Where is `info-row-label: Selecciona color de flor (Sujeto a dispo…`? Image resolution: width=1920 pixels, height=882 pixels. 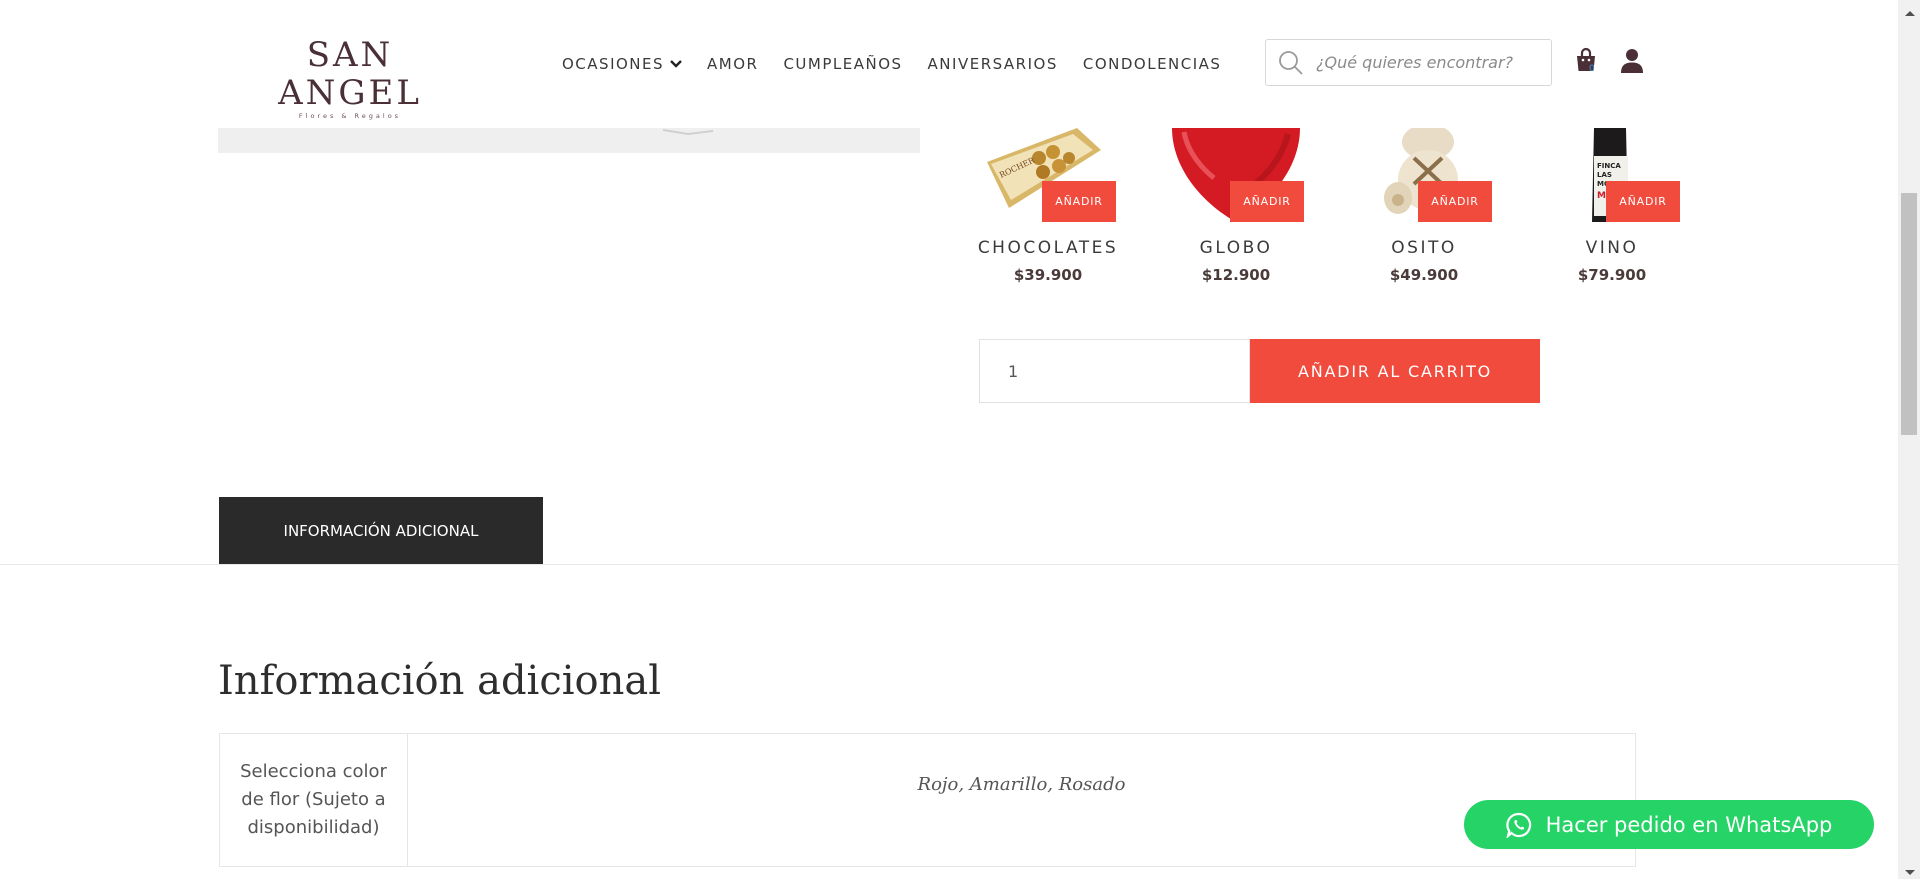
info-row-label: Selecciona color de flor (Sujeto a dispo… is located at coordinates (314, 800).